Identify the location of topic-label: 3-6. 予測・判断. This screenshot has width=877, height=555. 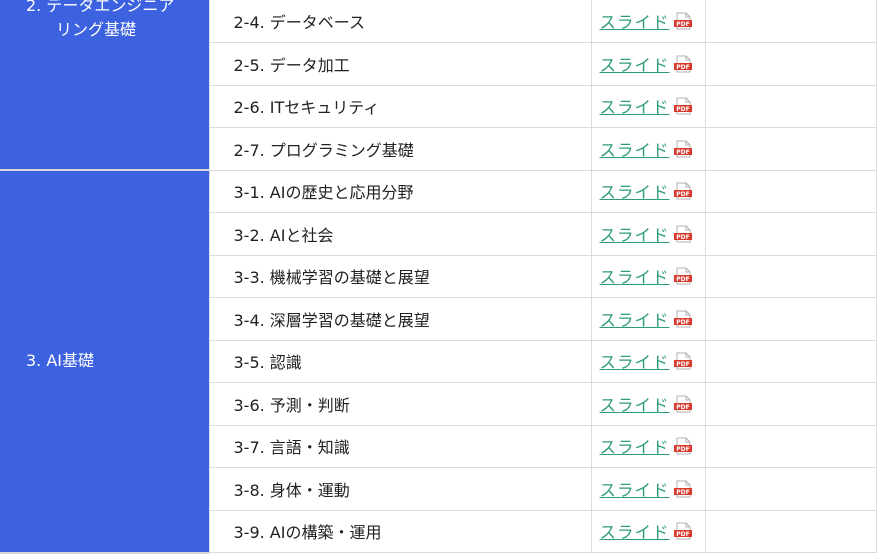
(399, 404).